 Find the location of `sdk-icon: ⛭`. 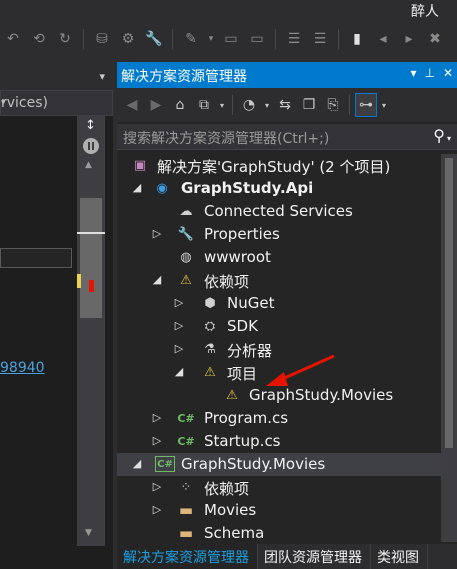

sdk-icon: ⛭ is located at coordinates (210, 326).